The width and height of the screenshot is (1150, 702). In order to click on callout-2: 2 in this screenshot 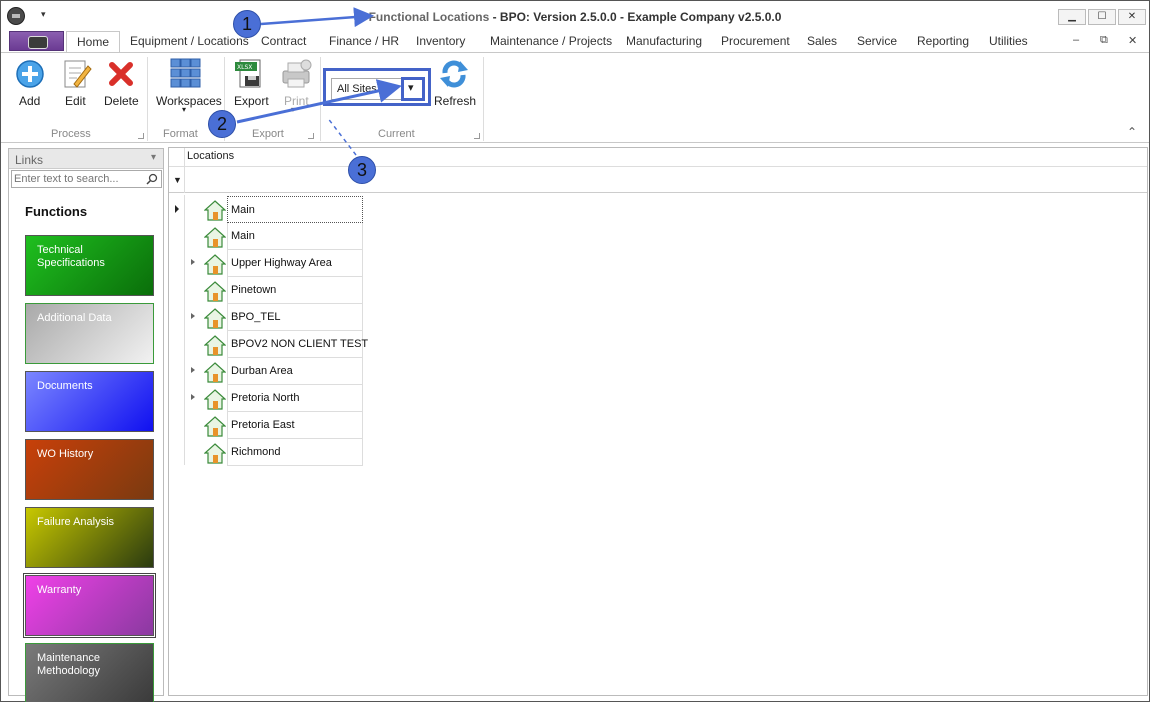, I will do `click(222, 124)`.